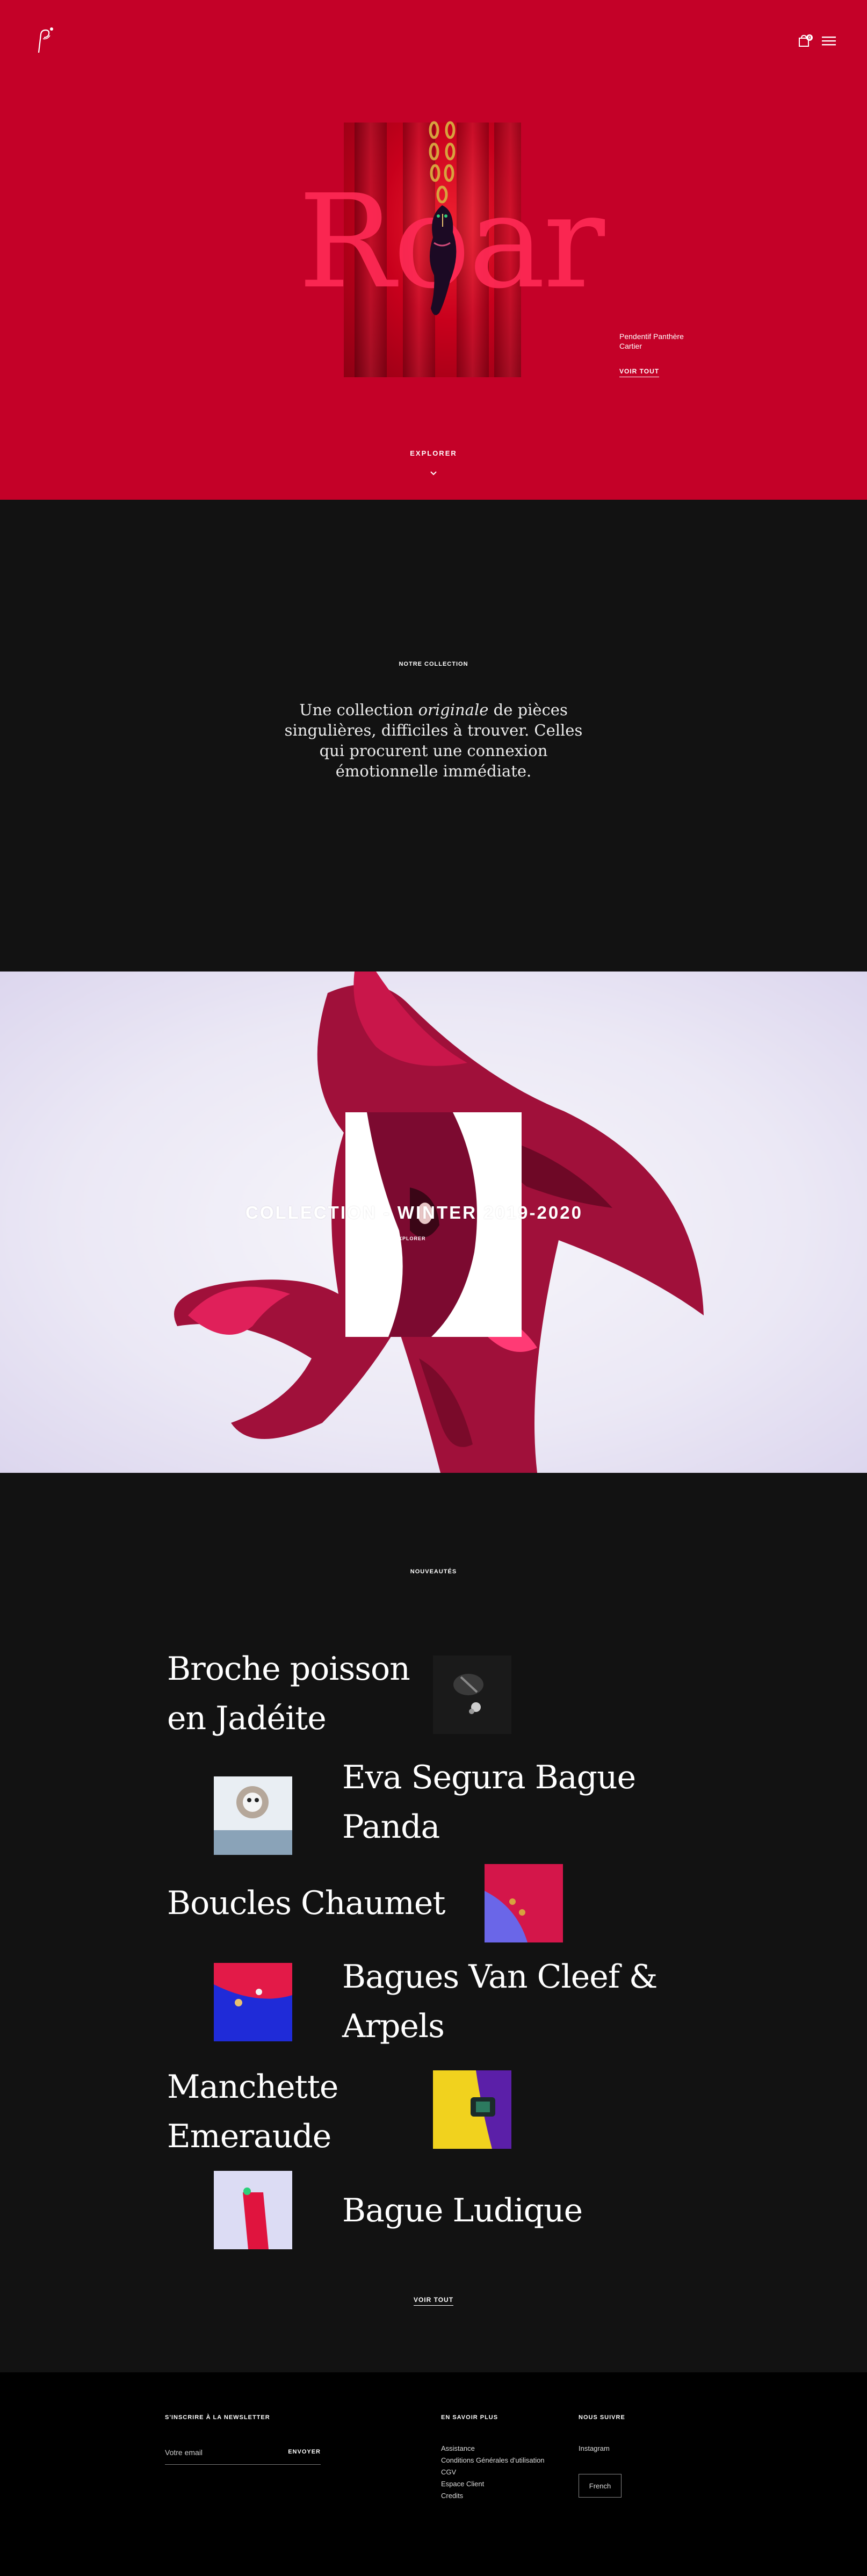  What do you see at coordinates (829, 40) in the screenshot?
I see `hamburger-icon` at bounding box center [829, 40].